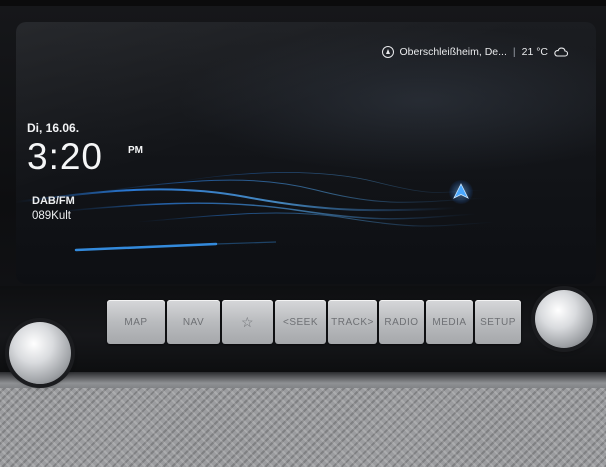 The height and width of the screenshot is (467, 606). Describe the element at coordinates (449, 322) in the screenshot. I see `media-button: MEDIA` at that location.